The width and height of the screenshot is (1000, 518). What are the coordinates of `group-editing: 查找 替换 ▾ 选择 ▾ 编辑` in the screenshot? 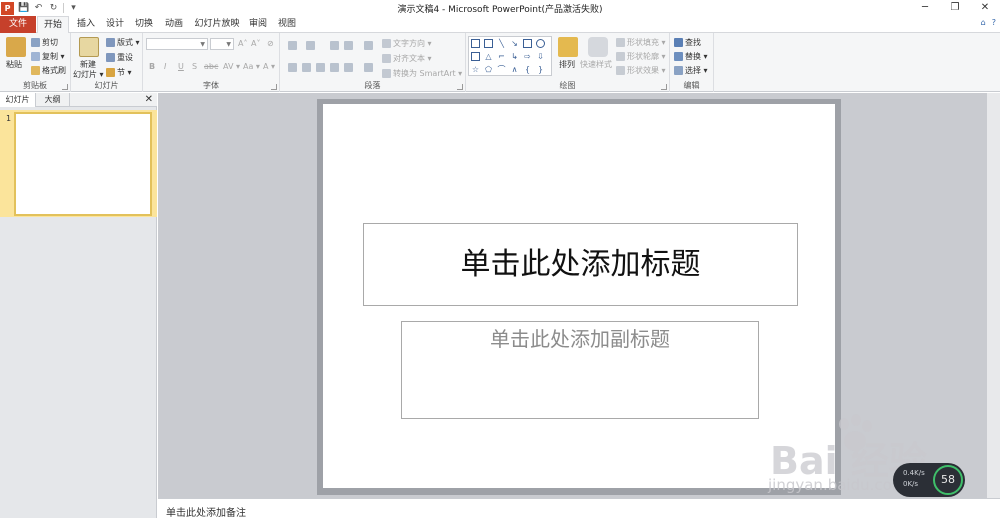 It's located at (692, 62).